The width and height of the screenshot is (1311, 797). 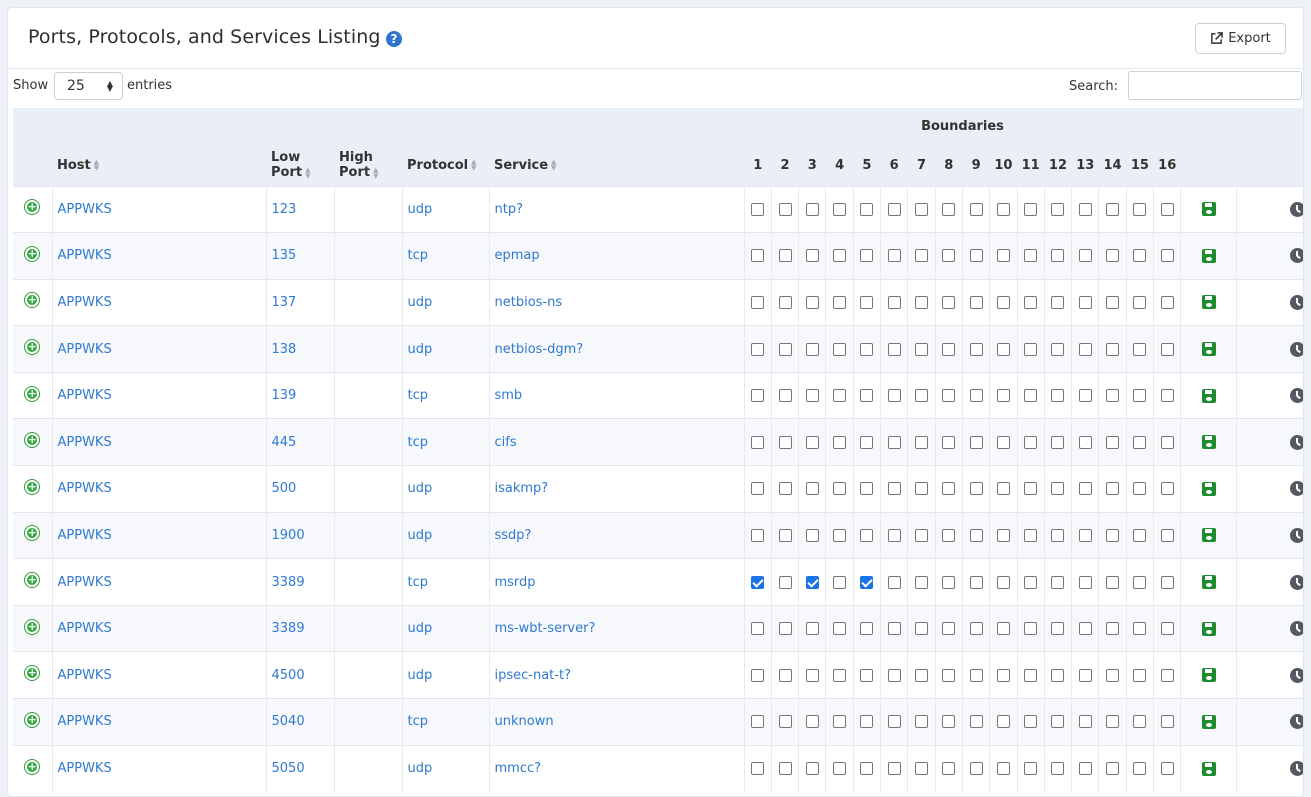 I want to click on low-port-link: 138, so click(x=284, y=349).